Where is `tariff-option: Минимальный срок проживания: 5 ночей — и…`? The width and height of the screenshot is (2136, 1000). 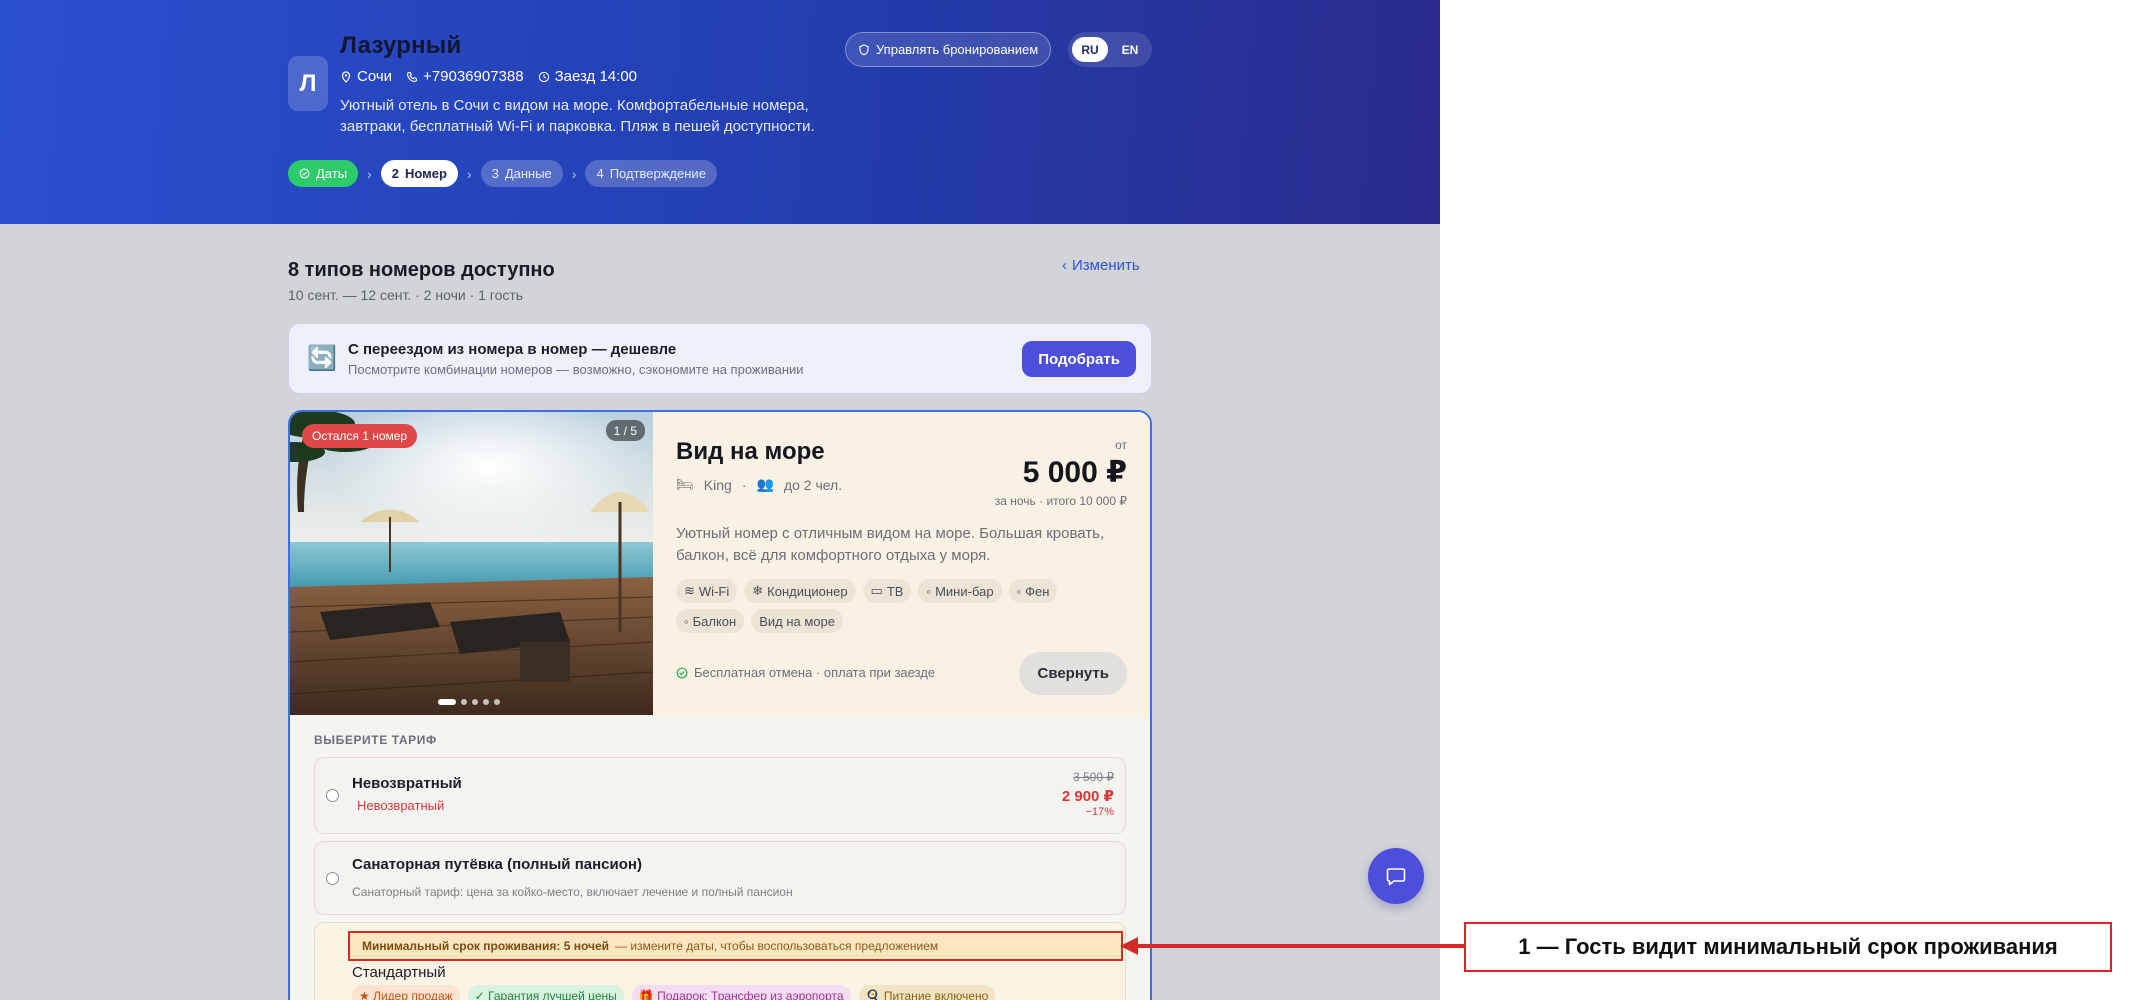
tariff-option: Минимальный срок проживания: 5 ночей — и… is located at coordinates (720, 961).